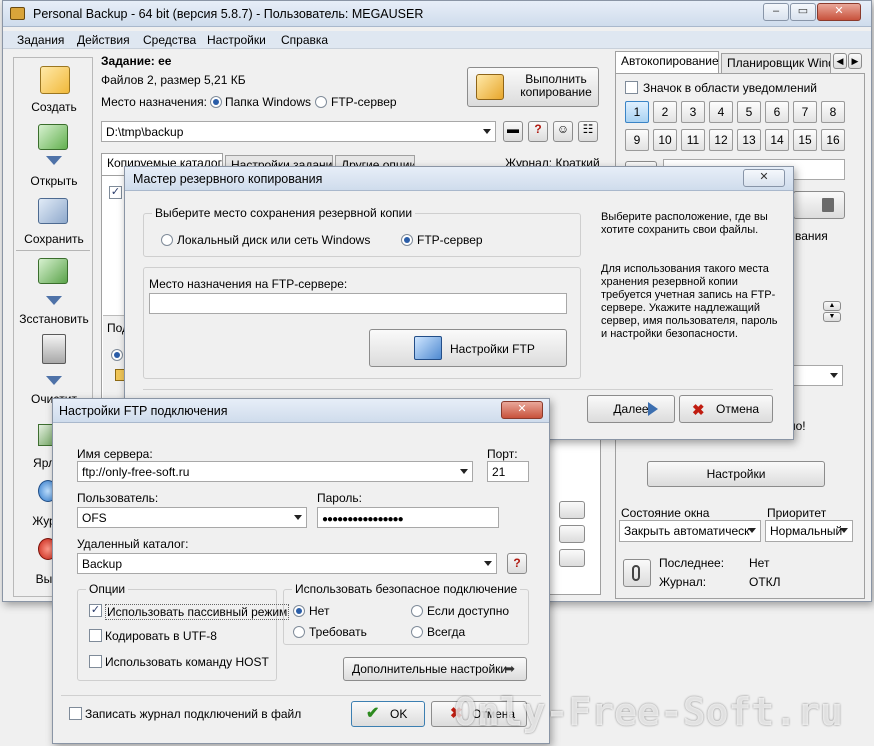 The image size is (874, 746). I want to click on num-13: 13, so click(749, 140).